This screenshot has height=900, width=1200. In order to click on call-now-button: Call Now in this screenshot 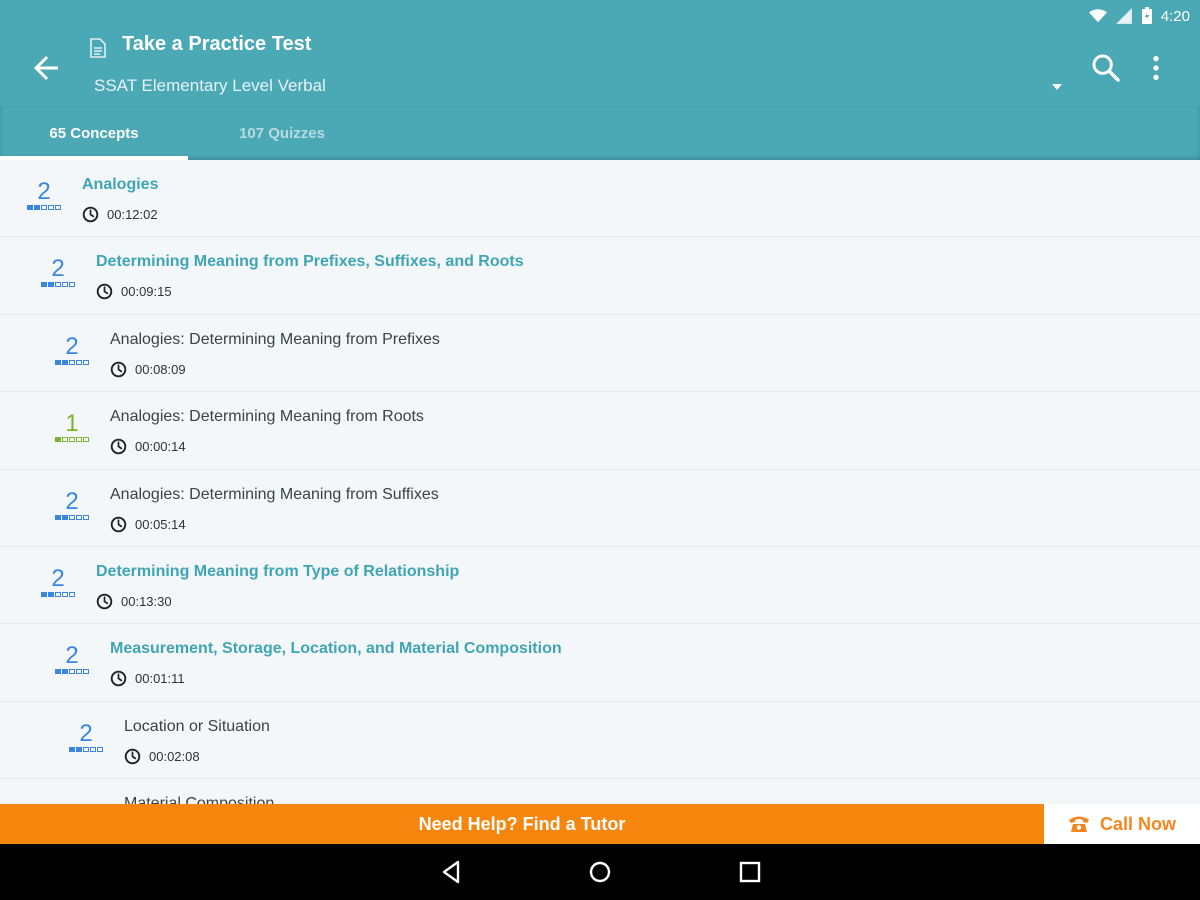, I will do `click(1122, 824)`.